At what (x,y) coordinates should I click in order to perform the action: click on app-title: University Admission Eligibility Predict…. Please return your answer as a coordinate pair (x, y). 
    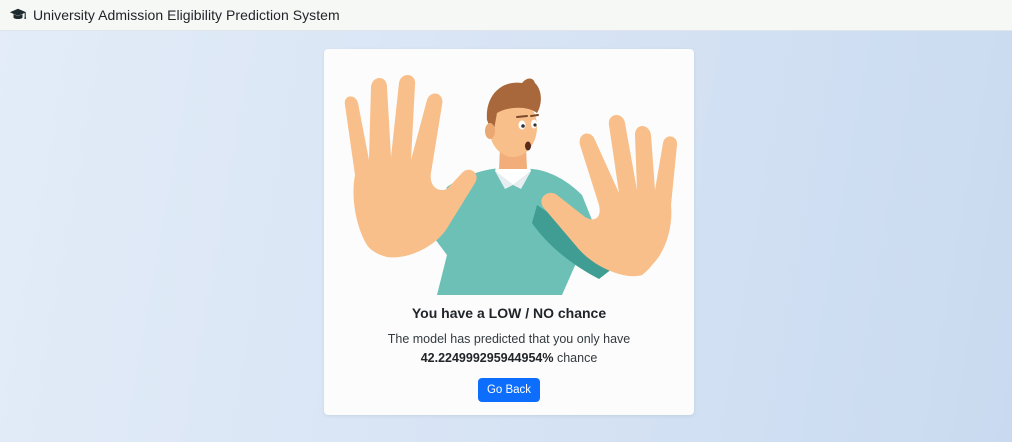
    Looking at the image, I should click on (186, 15).